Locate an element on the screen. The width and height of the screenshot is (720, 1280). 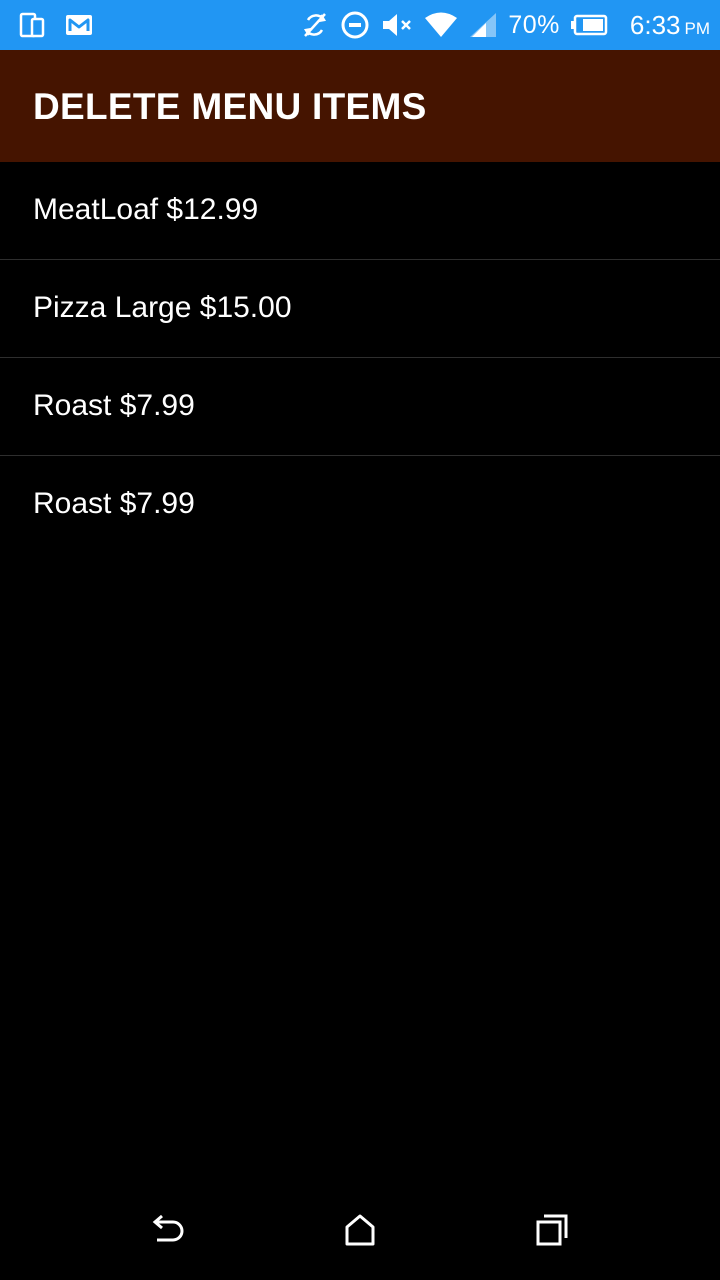
list-item-label: Pizza Large $15.00 is located at coordinates (162, 307).